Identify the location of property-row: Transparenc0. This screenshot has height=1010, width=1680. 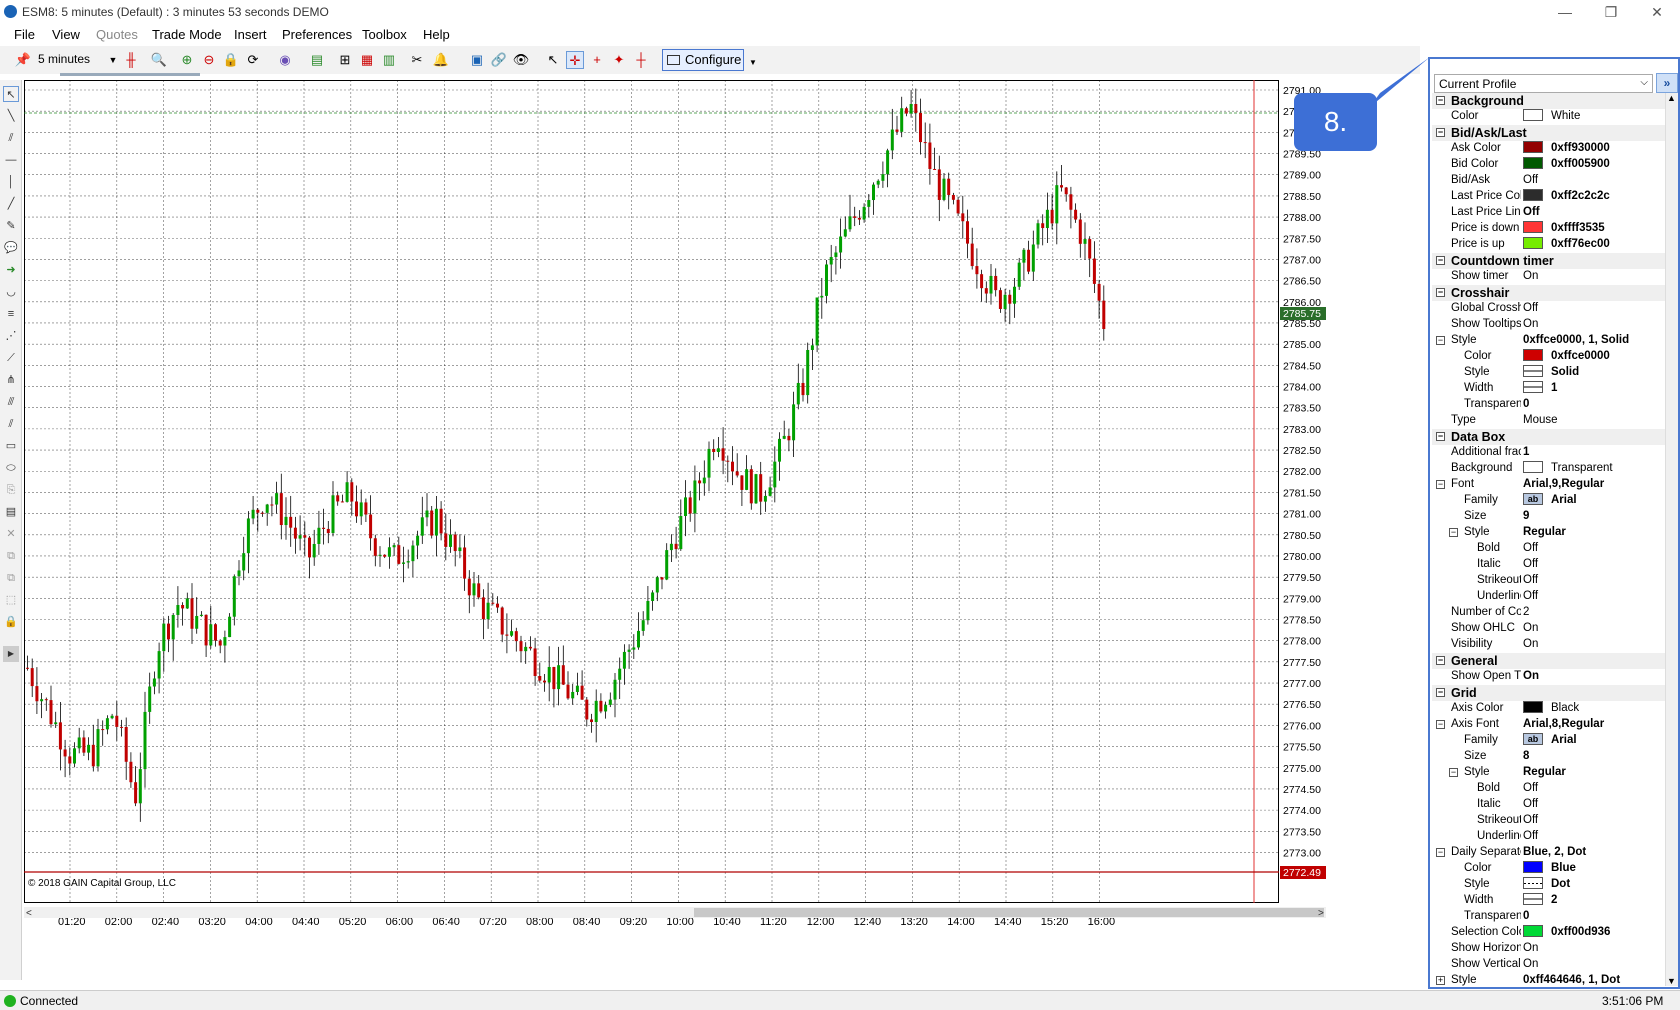
(1548, 917).